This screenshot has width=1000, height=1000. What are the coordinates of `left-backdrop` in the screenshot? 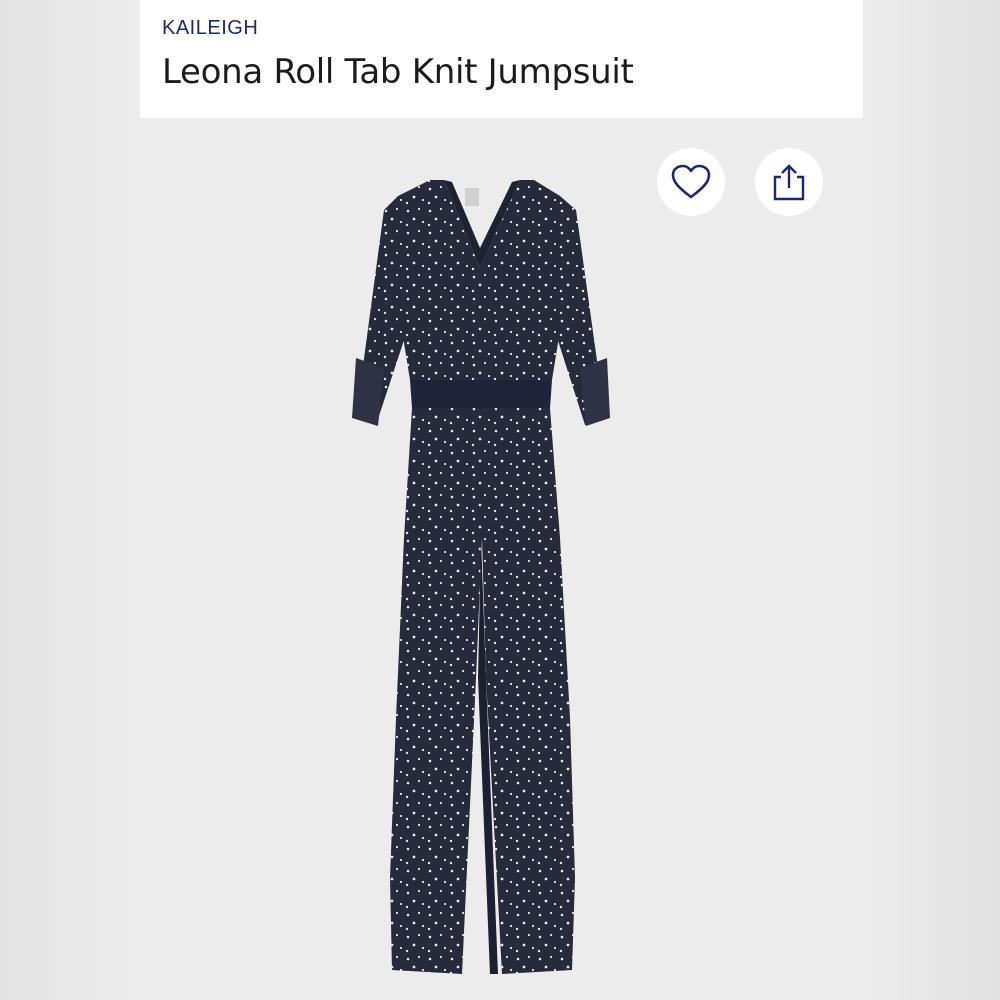 It's located at (70, 500).